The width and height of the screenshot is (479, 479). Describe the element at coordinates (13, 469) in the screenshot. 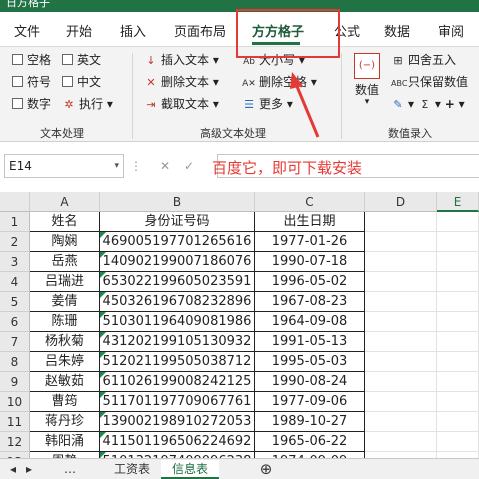

I see `sheet-scroll-left: ◂` at that location.